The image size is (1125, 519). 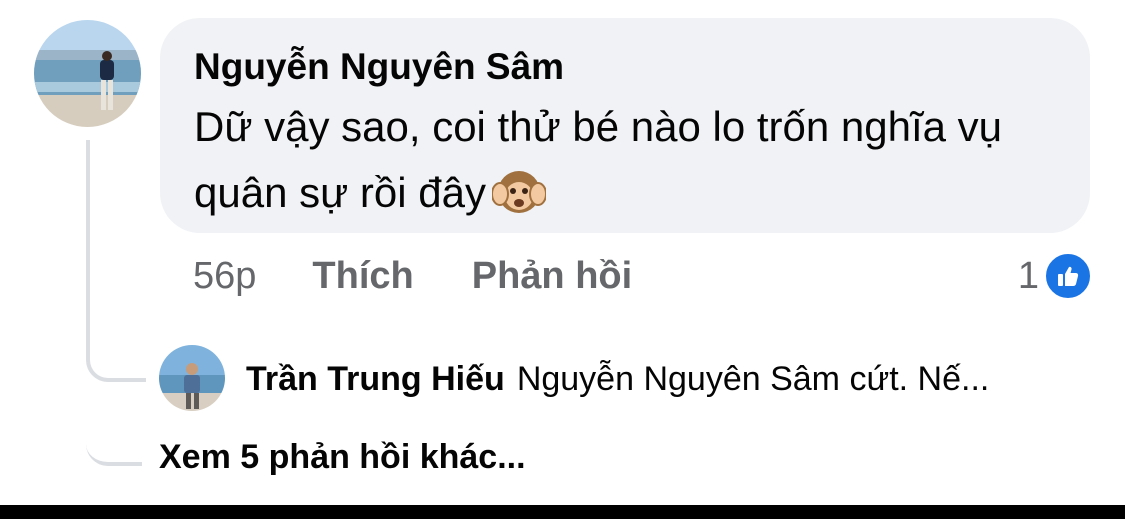 What do you see at coordinates (1028, 275) in the screenshot?
I see `reaction-count: 1` at bounding box center [1028, 275].